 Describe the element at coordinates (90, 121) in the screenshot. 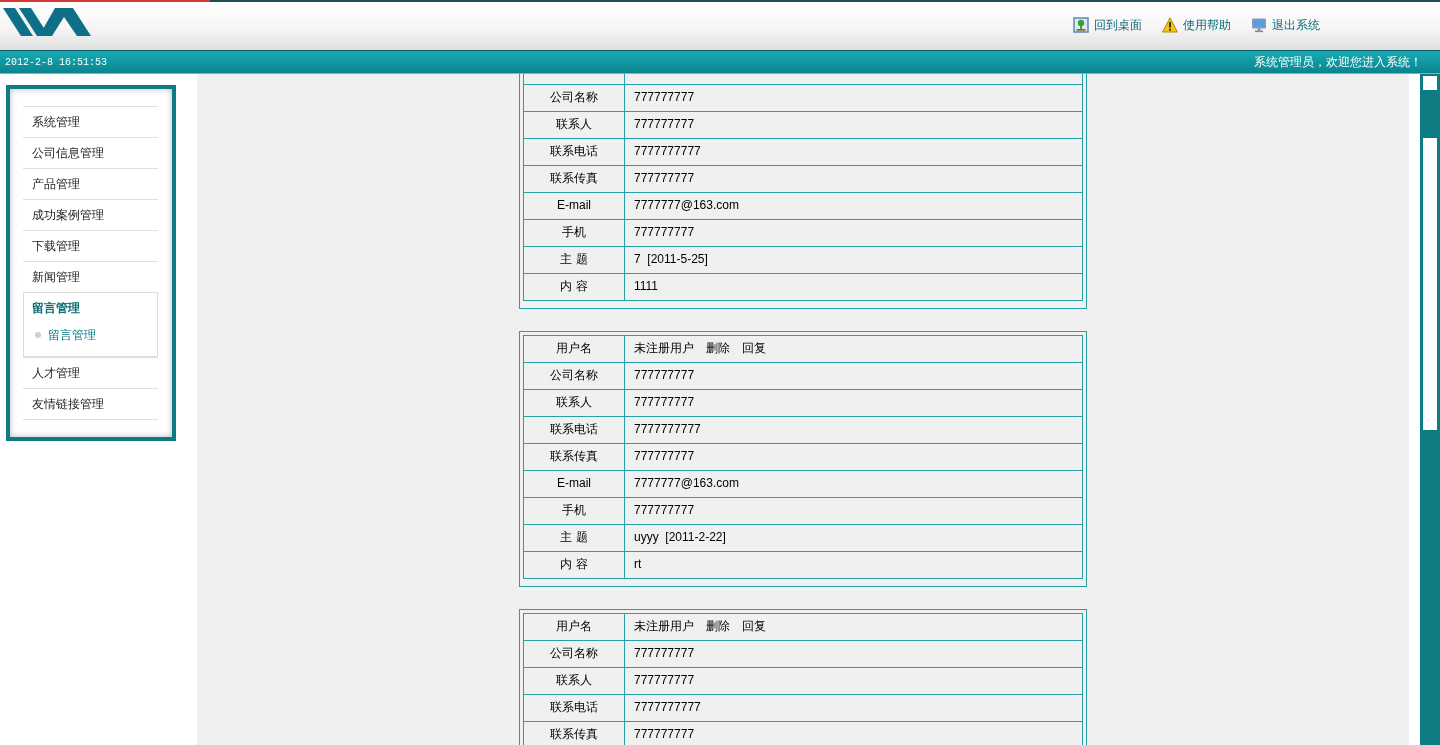

I see `sidebar-item: 系统管理` at that location.